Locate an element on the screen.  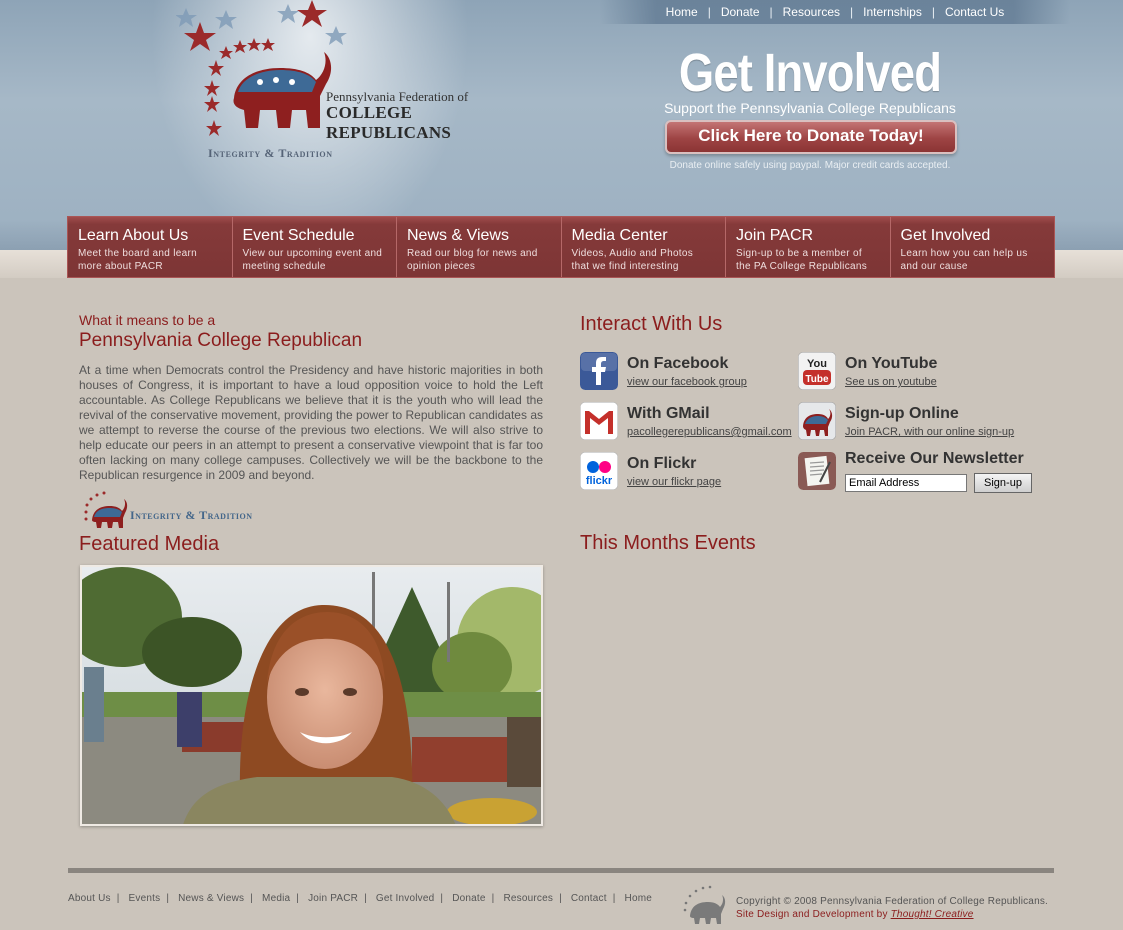
newsletter-signup-button: Sign-up is located at coordinates (1003, 483).